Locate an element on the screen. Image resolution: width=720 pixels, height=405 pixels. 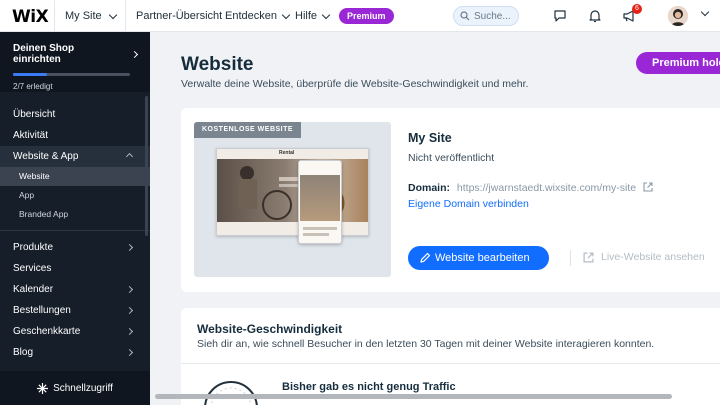
setup-progress-fill is located at coordinates (30, 74).